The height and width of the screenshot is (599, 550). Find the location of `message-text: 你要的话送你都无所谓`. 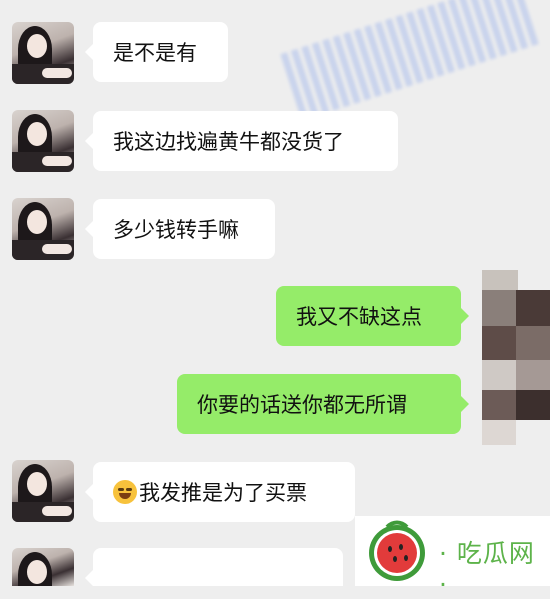

message-text: 你要的话送你都无所谓 is located at coordinates (302, 405).